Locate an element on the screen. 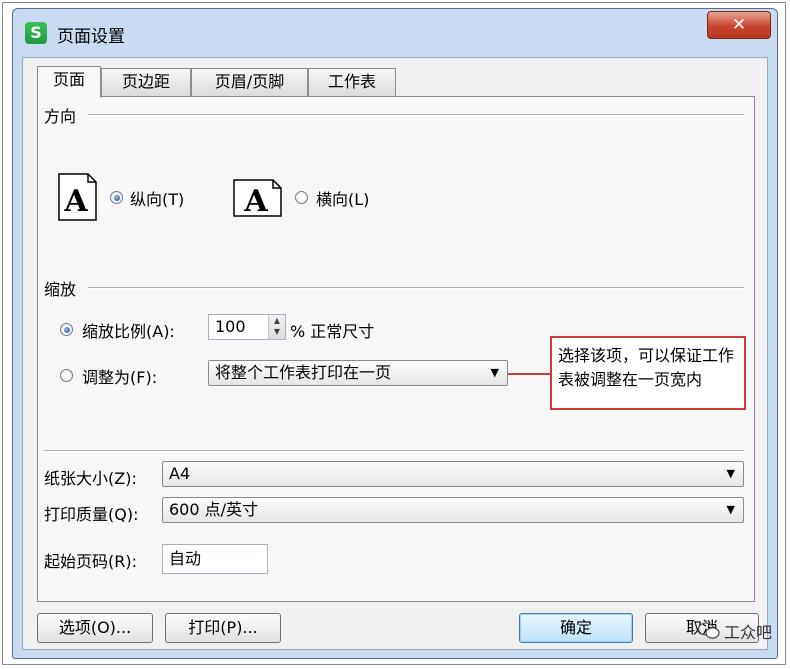  spin-up-icon: ▲ is located at coordinates (277, 320).